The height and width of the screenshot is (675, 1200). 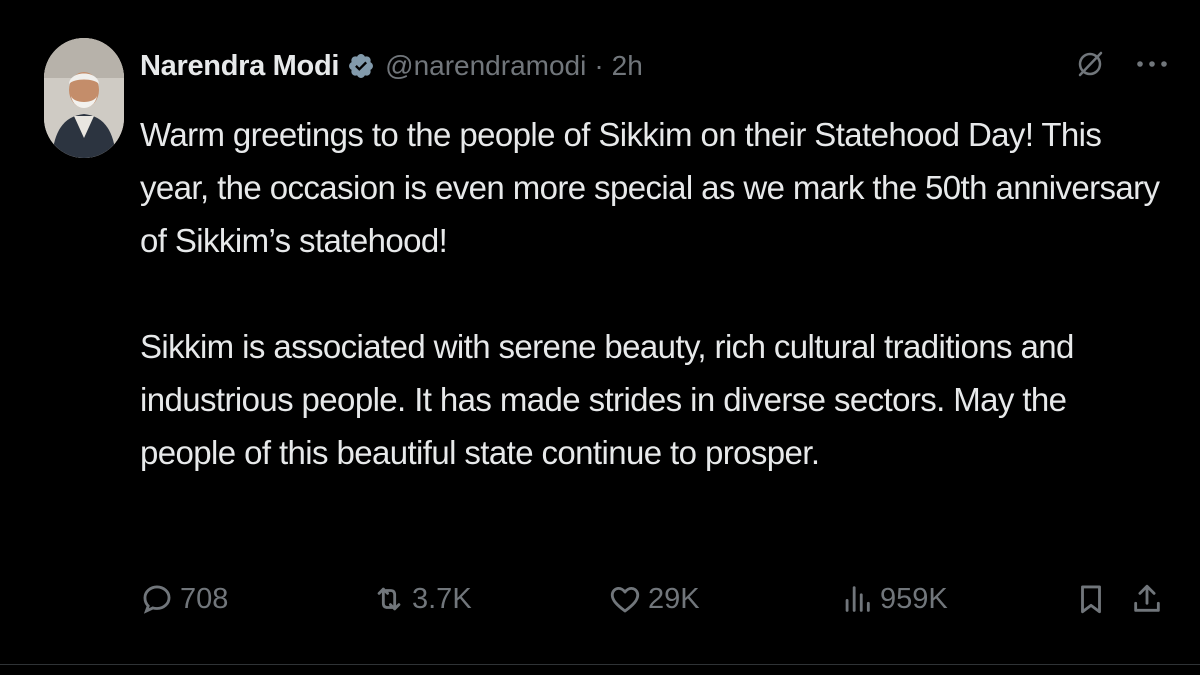 I want to click on tweet-header: Narendra Modi @narendramodi · 2h, so click(x=391, y=66).